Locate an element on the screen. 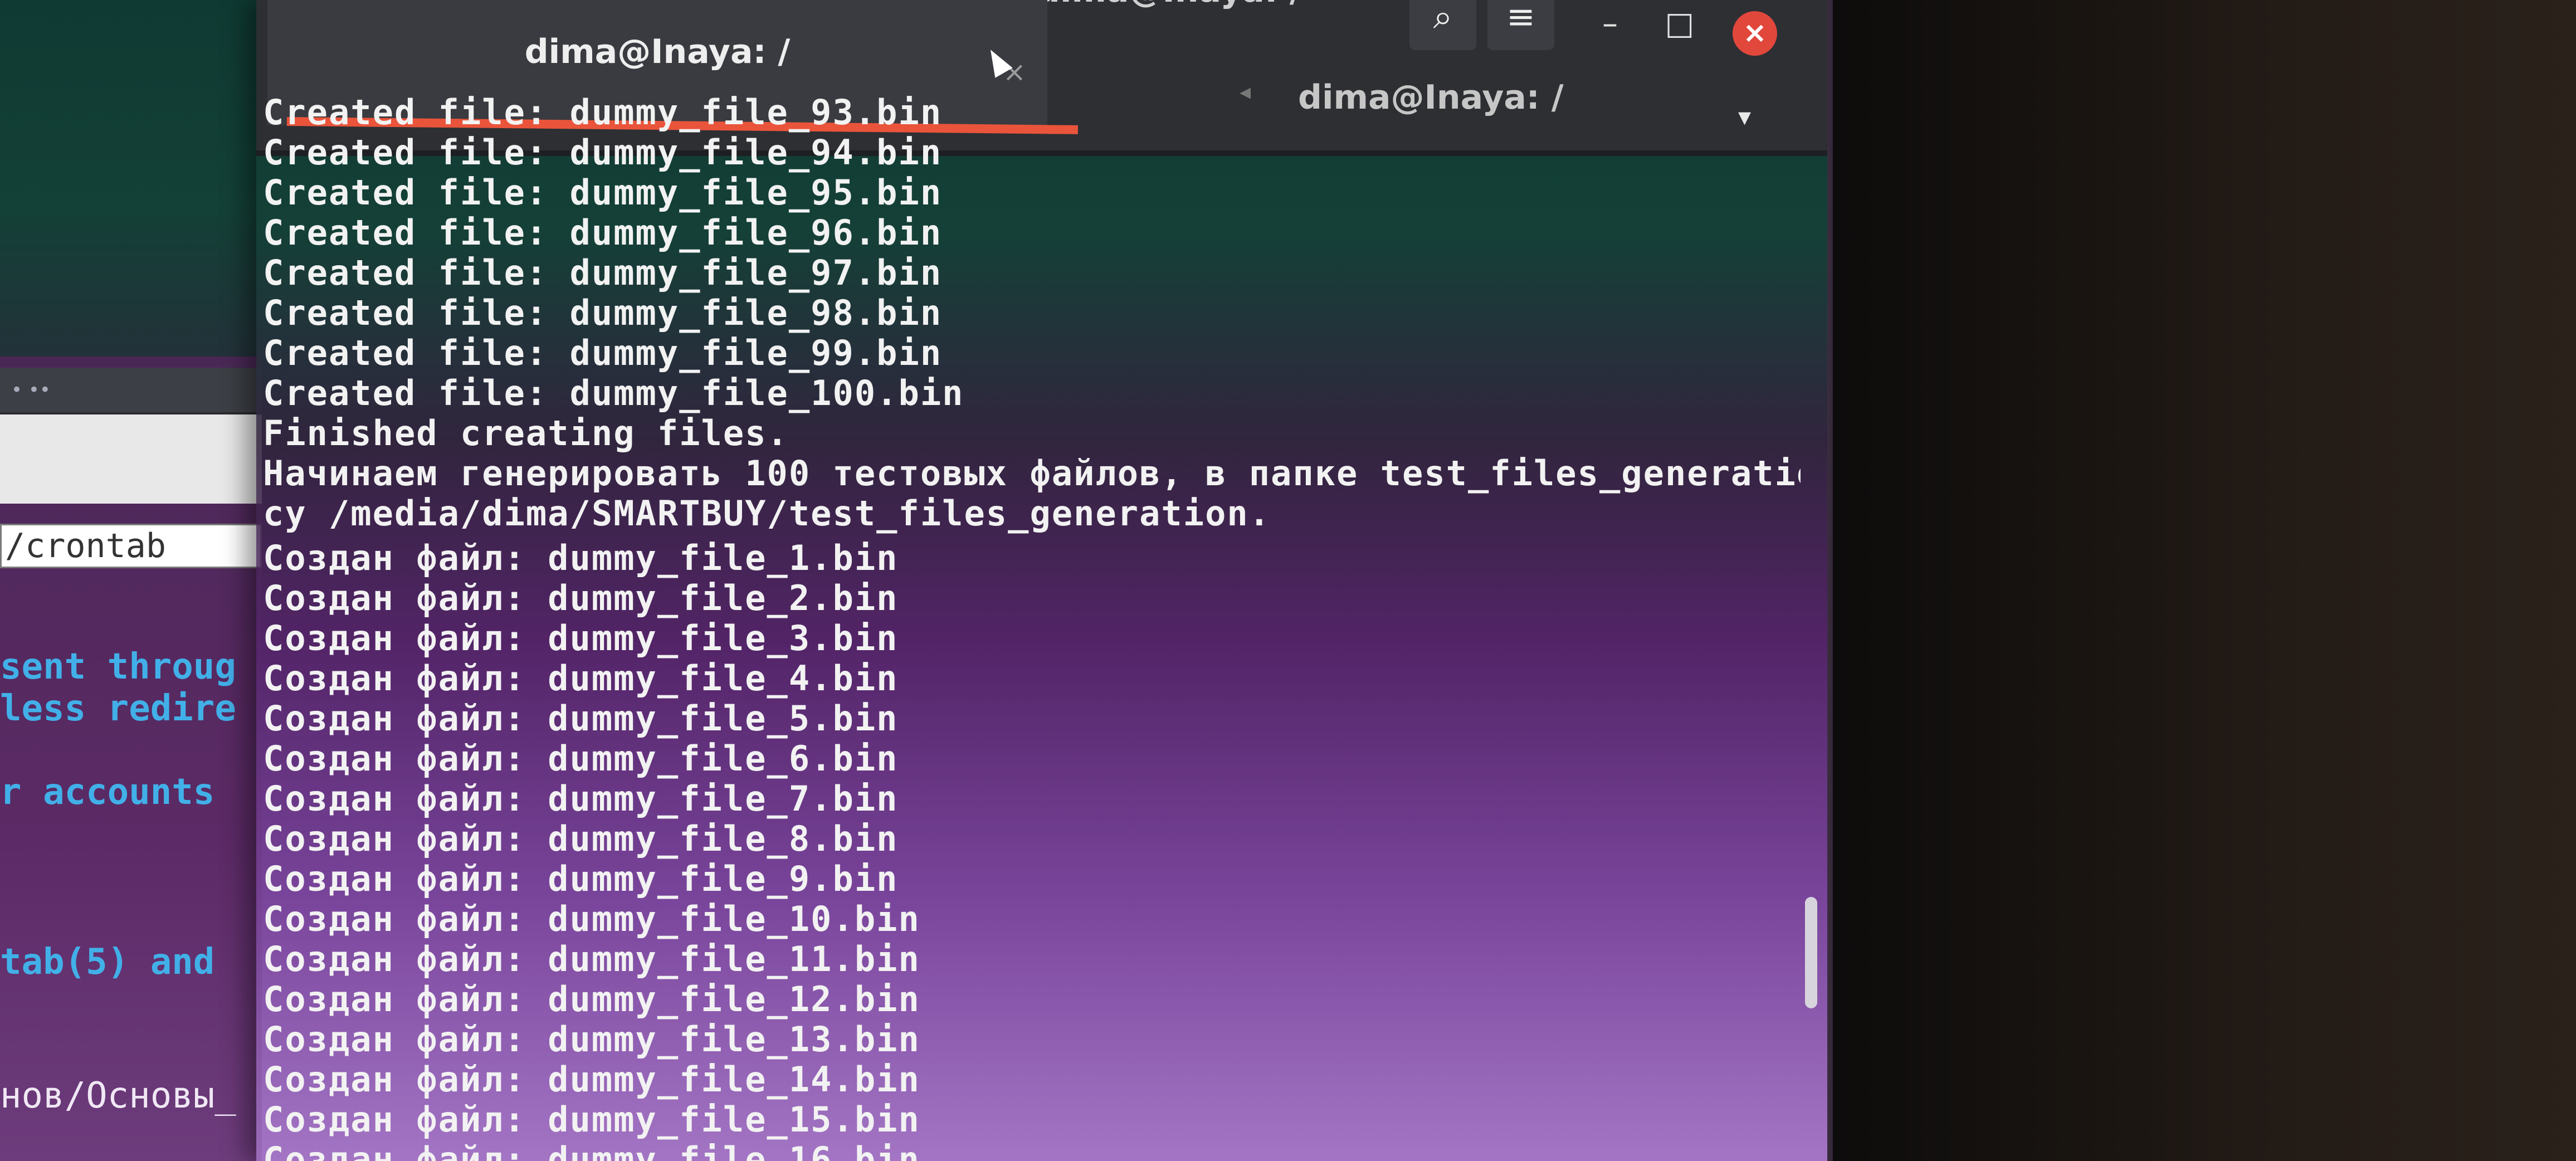 The image size is (2576, 1161). window-title: dima@Inaya: / is located at coordinates (1169, 5).